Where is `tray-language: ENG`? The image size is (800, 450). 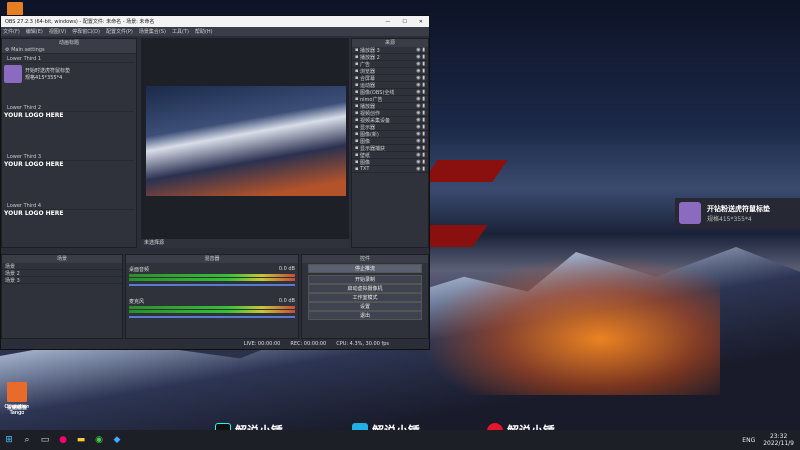 tray-language: ENG is located at coordinates (748, 440).